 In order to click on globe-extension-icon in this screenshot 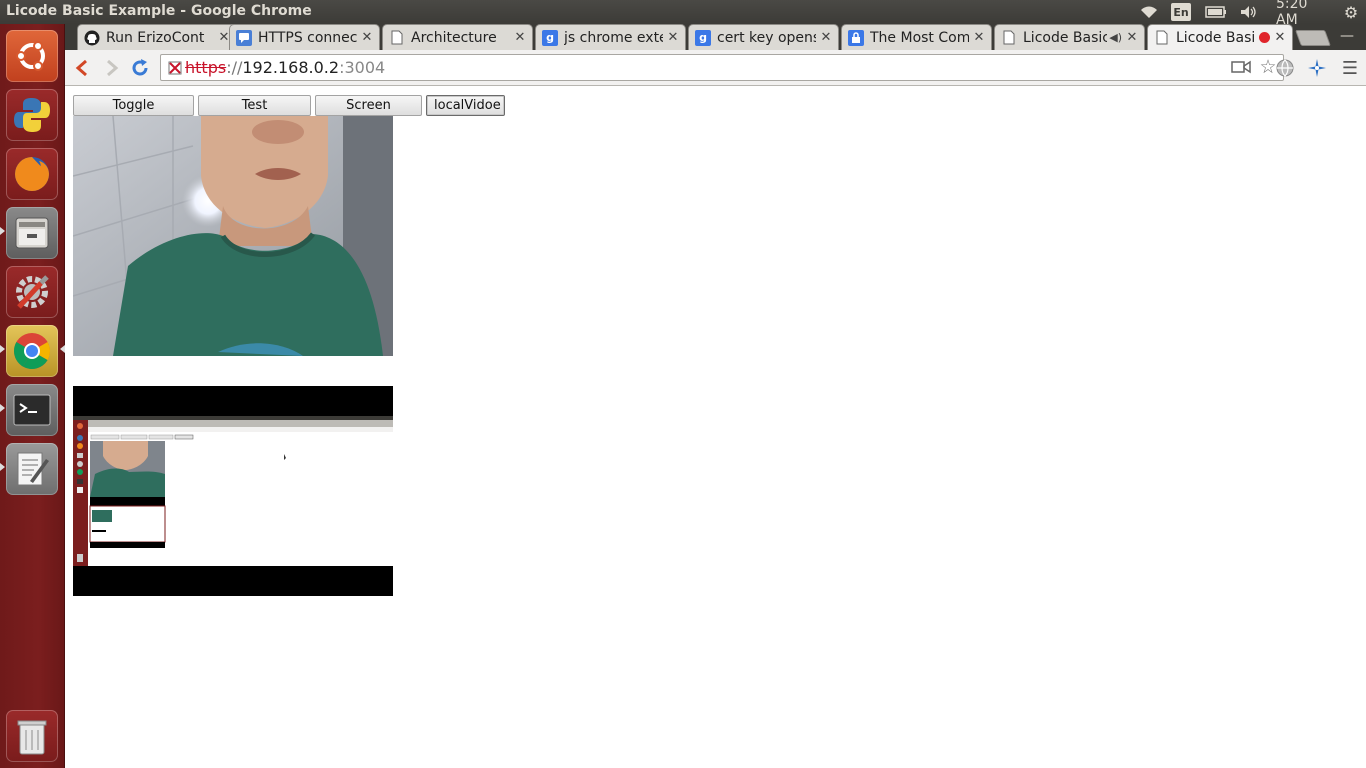, I will do `click(1285, 68)`.